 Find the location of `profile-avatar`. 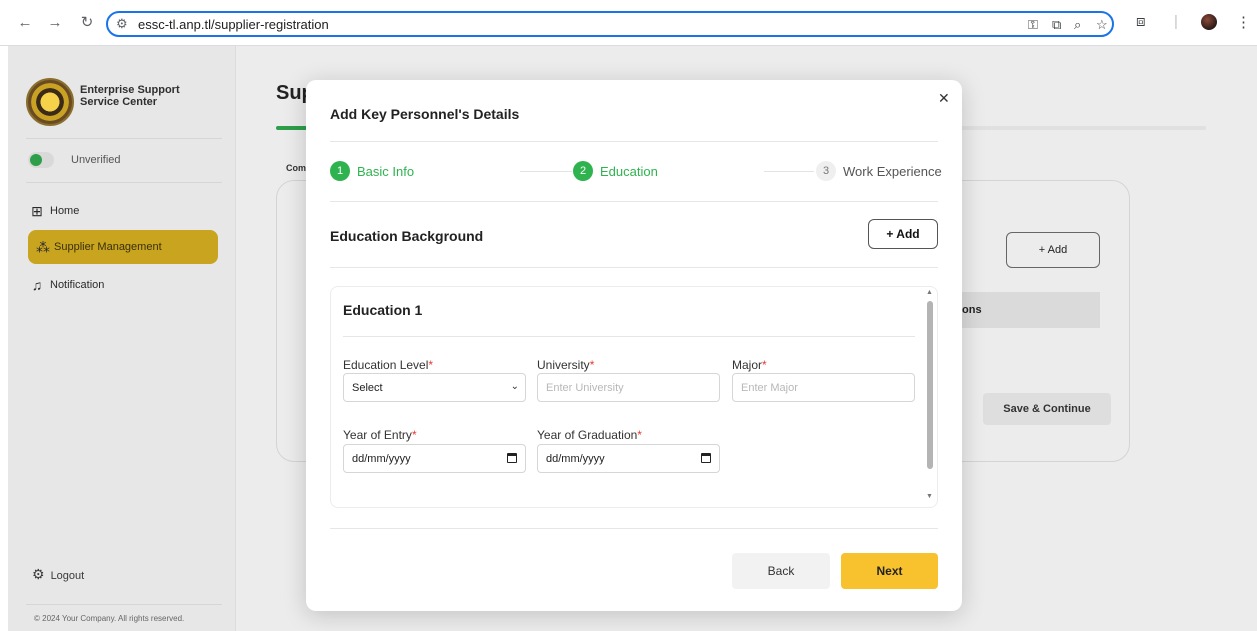

profile-avatar is located at coordinates (1209, 22).